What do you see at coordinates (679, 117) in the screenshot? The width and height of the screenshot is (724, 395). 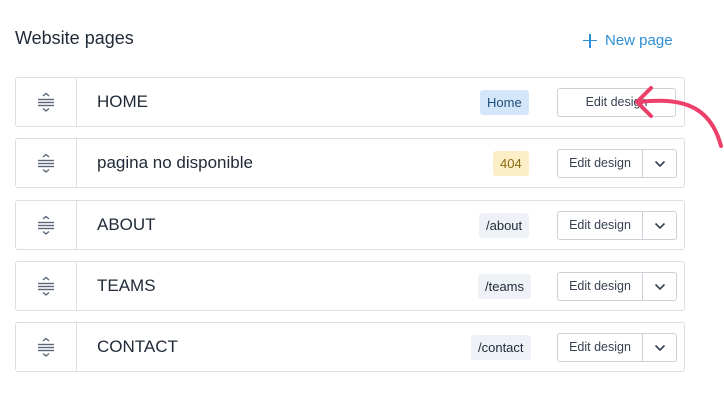 I see `annotation-arrow-icon` at bounding box center [679, 117].